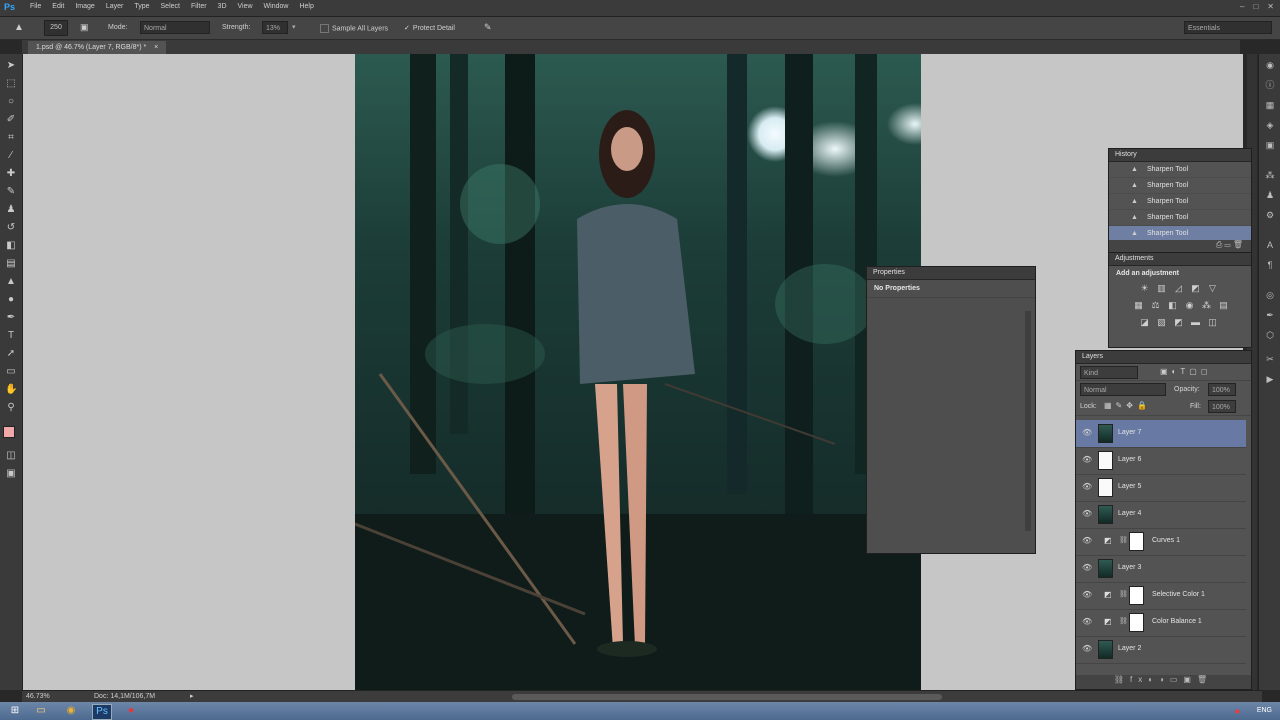 The image size is (1280, 720). Describe the element at coordinates (1180, 155) in the screenshot. I see `history-panel-title: History` at that location.